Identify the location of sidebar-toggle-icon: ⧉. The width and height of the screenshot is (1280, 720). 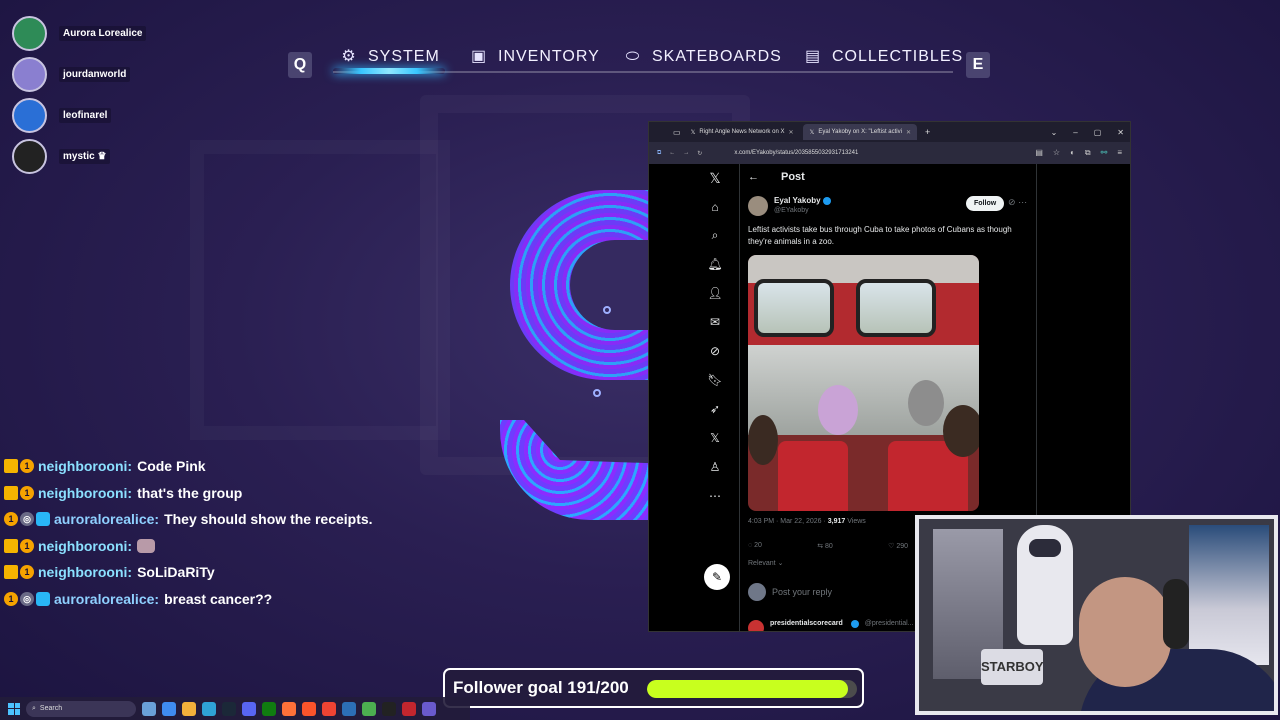
(659, 153).